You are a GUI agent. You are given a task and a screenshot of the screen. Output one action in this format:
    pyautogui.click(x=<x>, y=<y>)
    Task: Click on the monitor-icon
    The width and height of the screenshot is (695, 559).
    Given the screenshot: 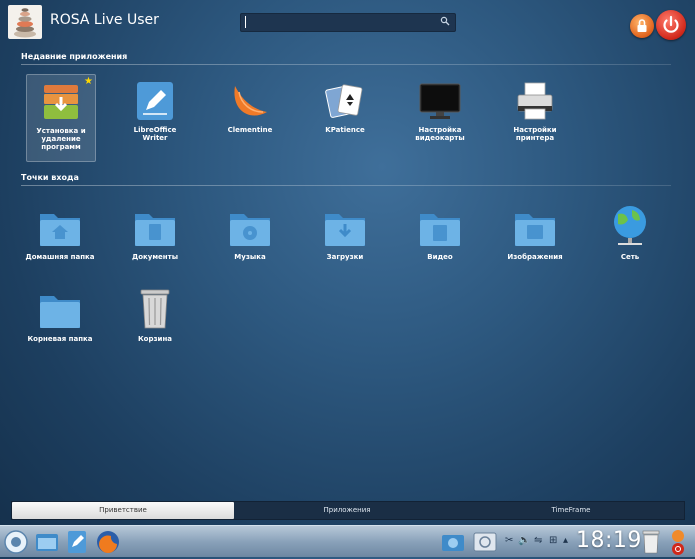 What is the action you would take?
    pyautogui.click(x=440, y=101)
    